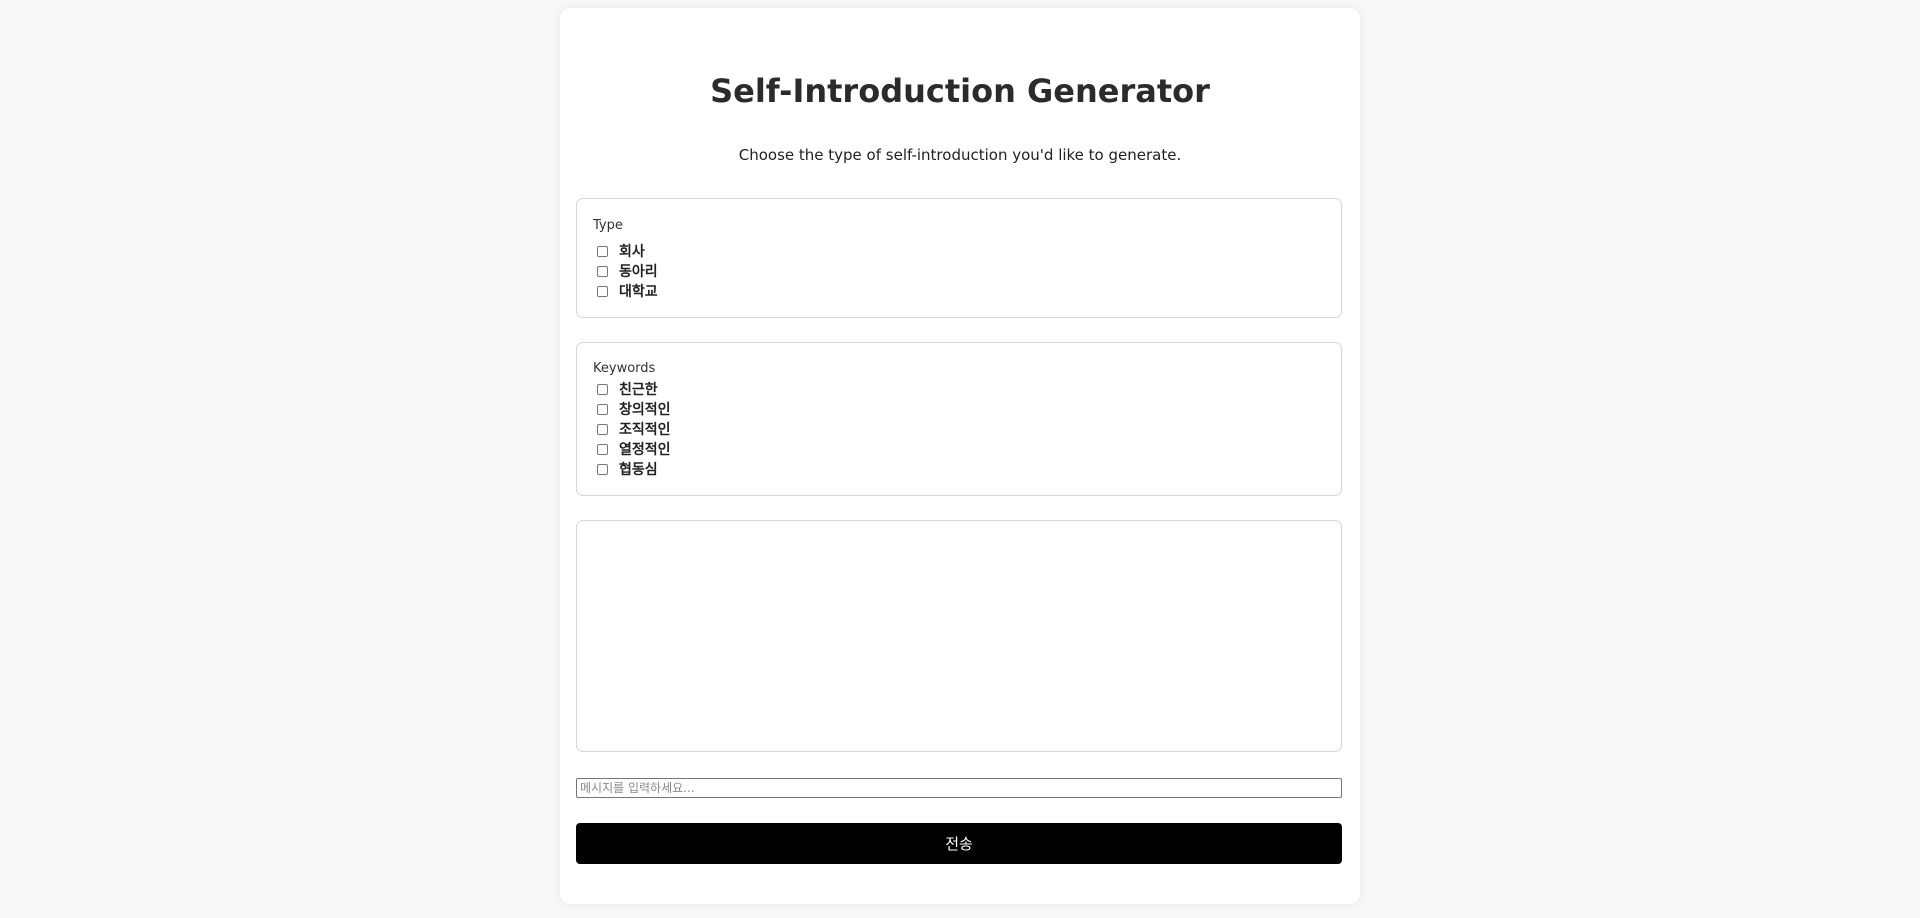  Describe the element at coordinates (602, 291) in the screenshot. I see `type-checkbox-university` at that location.